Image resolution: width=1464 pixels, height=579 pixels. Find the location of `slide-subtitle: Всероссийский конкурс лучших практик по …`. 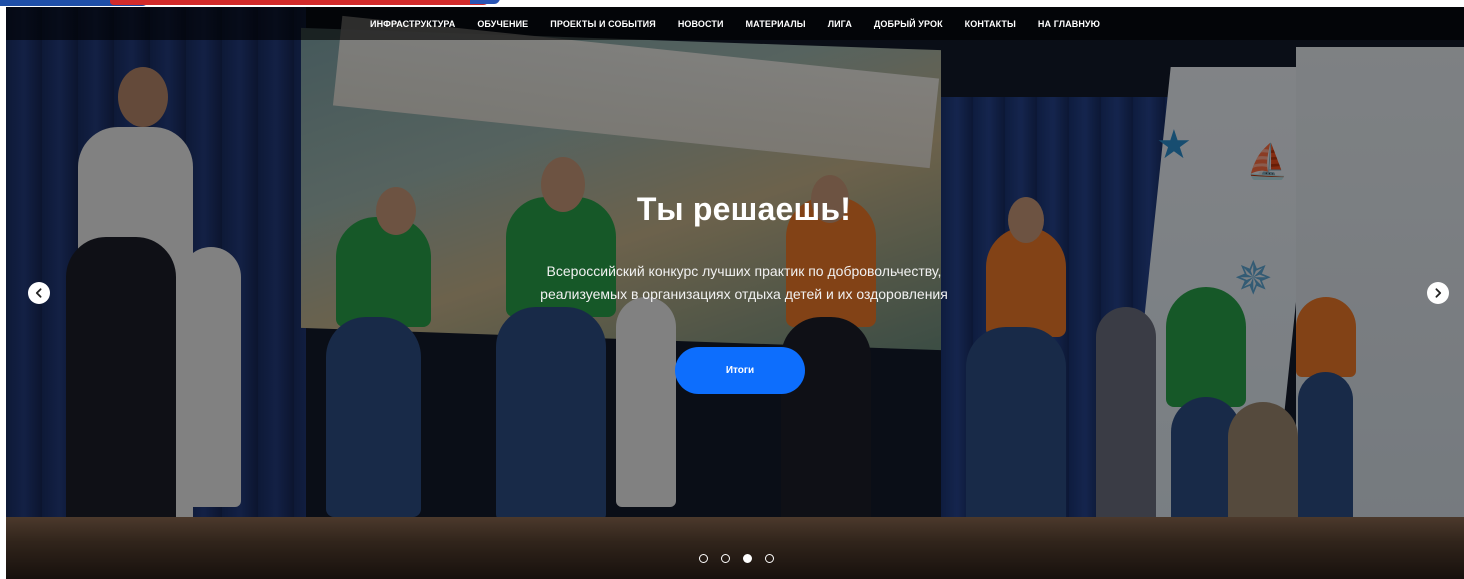

slide-subtitle: Всероссийский конкурс лучших практик по … is located at coordinates (735, 283).